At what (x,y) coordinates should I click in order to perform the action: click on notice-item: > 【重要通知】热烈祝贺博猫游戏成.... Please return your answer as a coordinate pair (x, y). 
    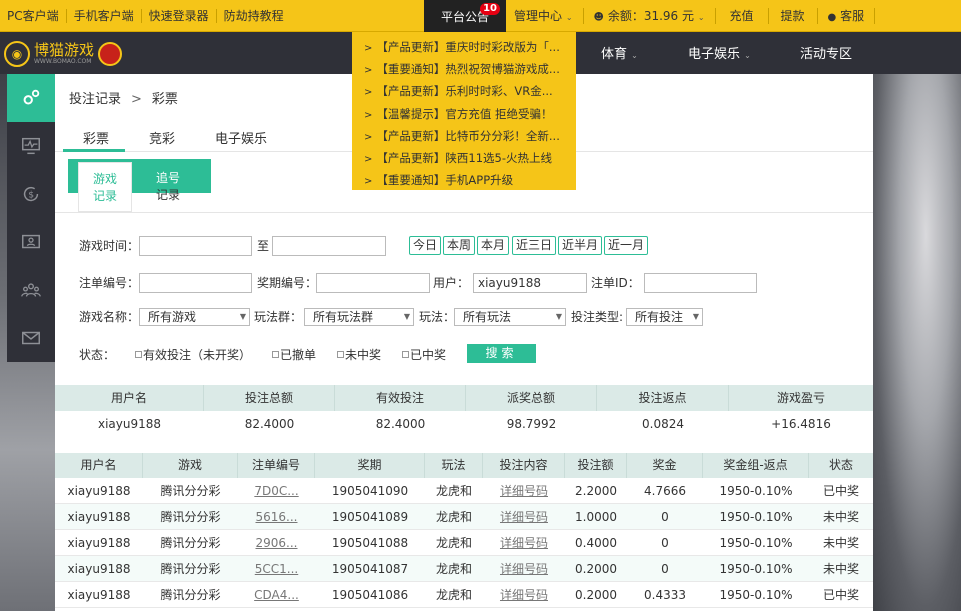
    Looking at the image, I should click on (470, 70).